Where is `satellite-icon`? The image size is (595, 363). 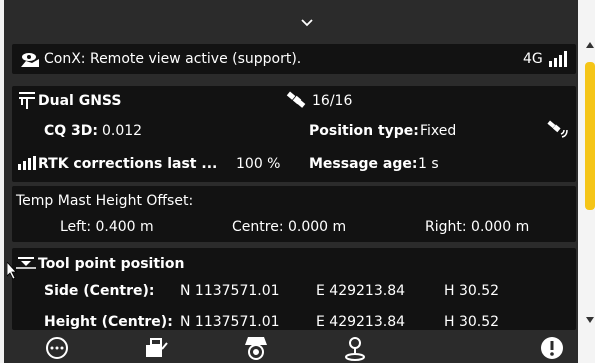
satellite-icon is located at coordinates (296, 99).